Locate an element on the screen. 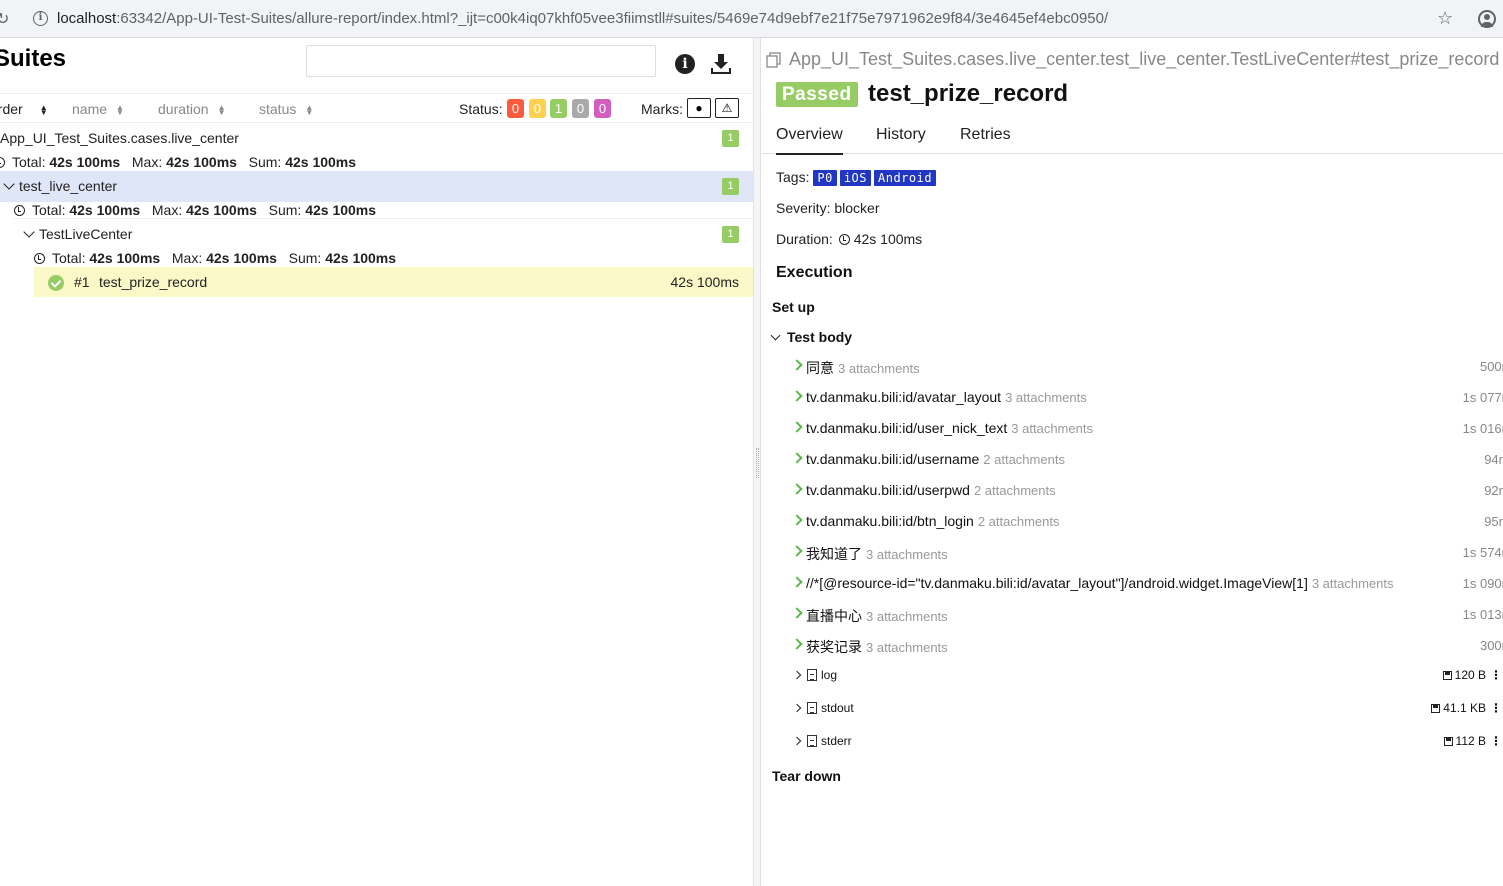 The width and height of the screenshot is (1503, 886). status-filter-unknown: 0 is located at coordinates (602, 108).